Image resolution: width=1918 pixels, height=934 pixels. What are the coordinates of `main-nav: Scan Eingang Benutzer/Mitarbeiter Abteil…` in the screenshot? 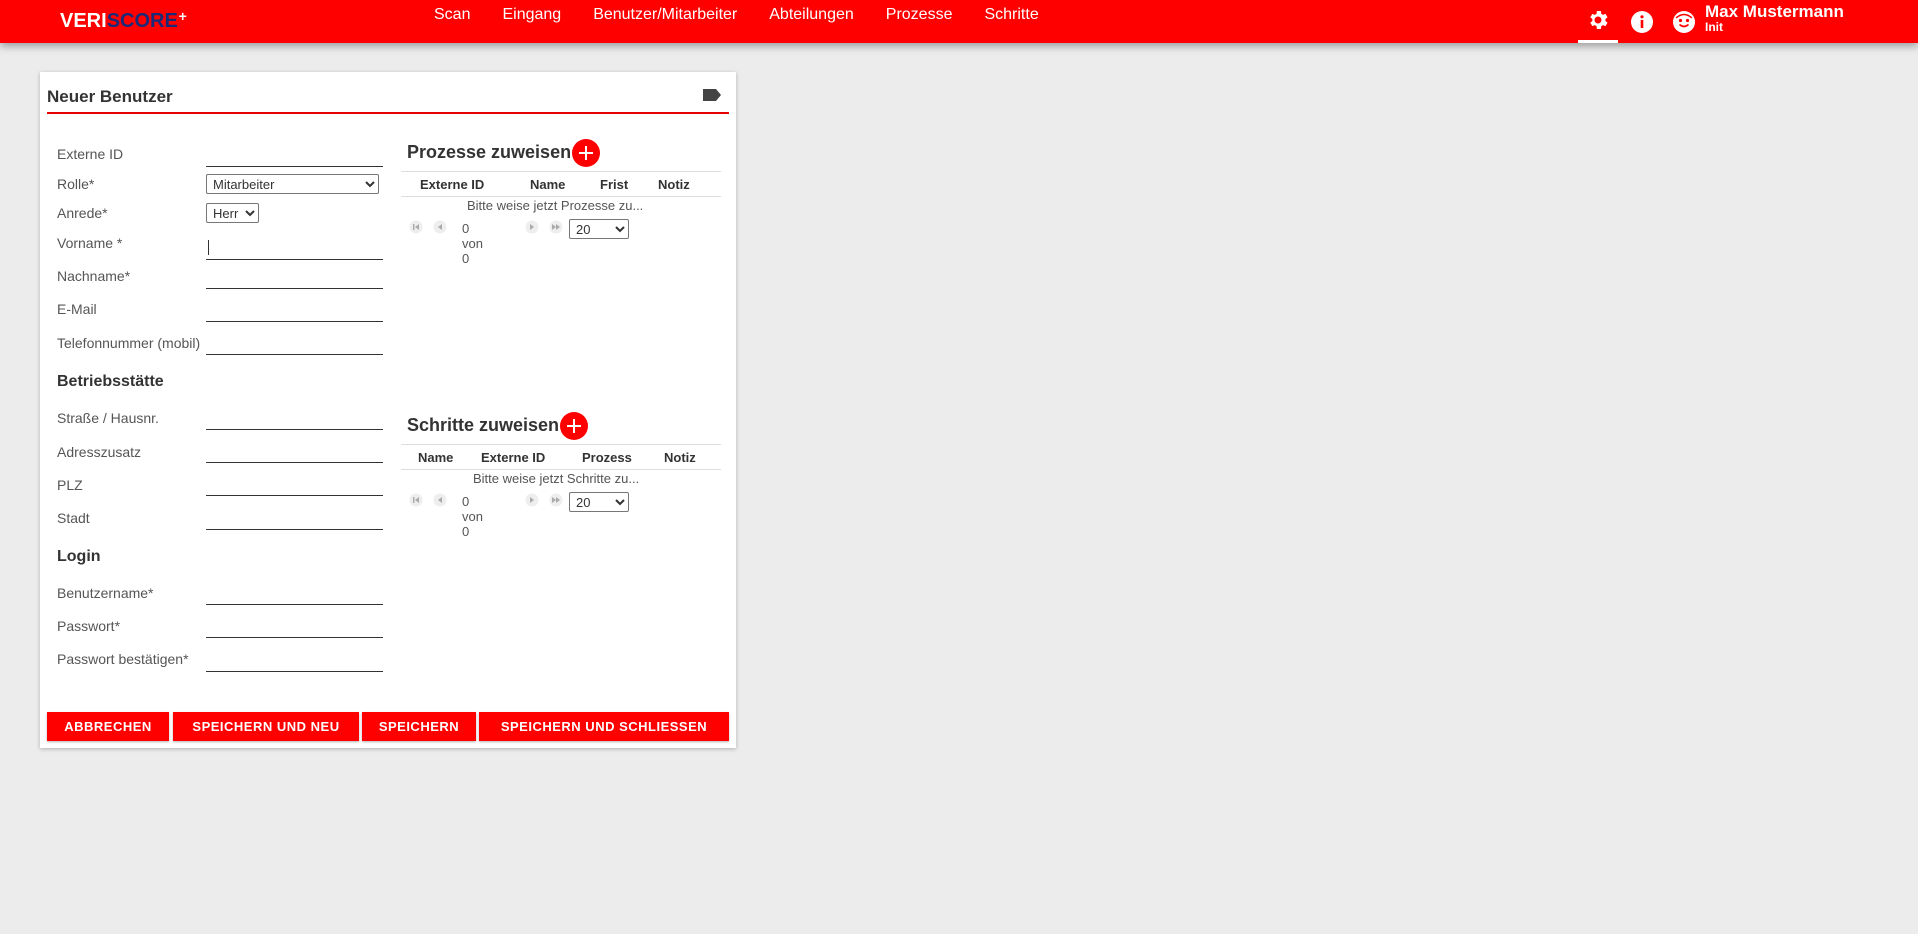 It's located at (752, 21).